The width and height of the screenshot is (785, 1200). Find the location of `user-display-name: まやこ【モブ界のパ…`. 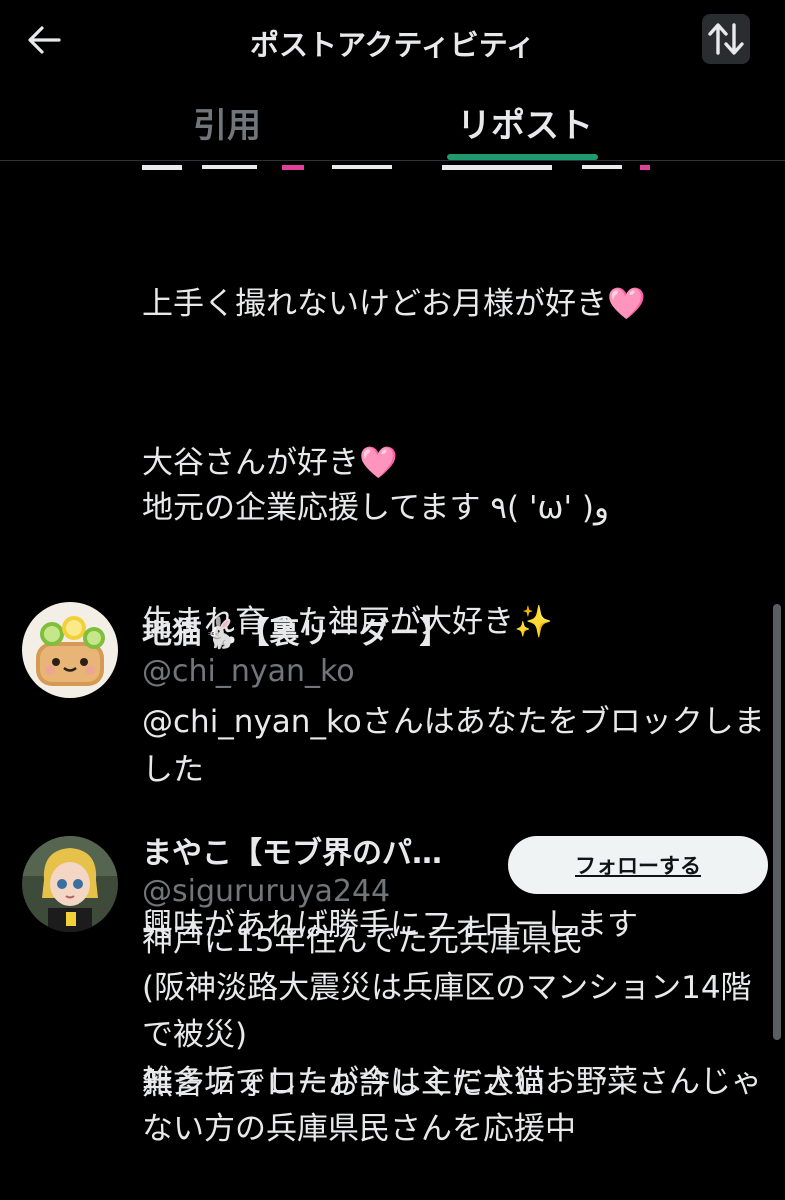

user-display-name: まやこ【モブ界のパ… is located at coordinates (312, 850).